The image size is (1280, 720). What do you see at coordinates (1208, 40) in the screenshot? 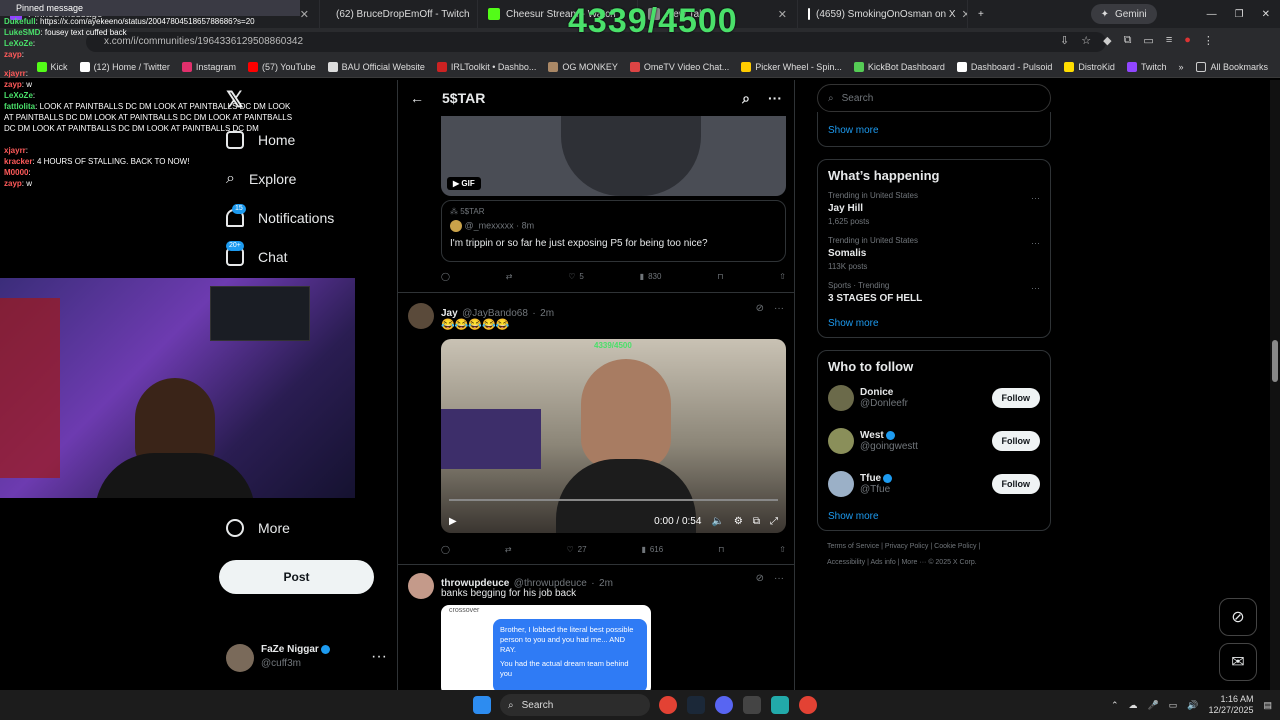
I see `menu-icon: ⋮` at bounding box center [1208, 40].